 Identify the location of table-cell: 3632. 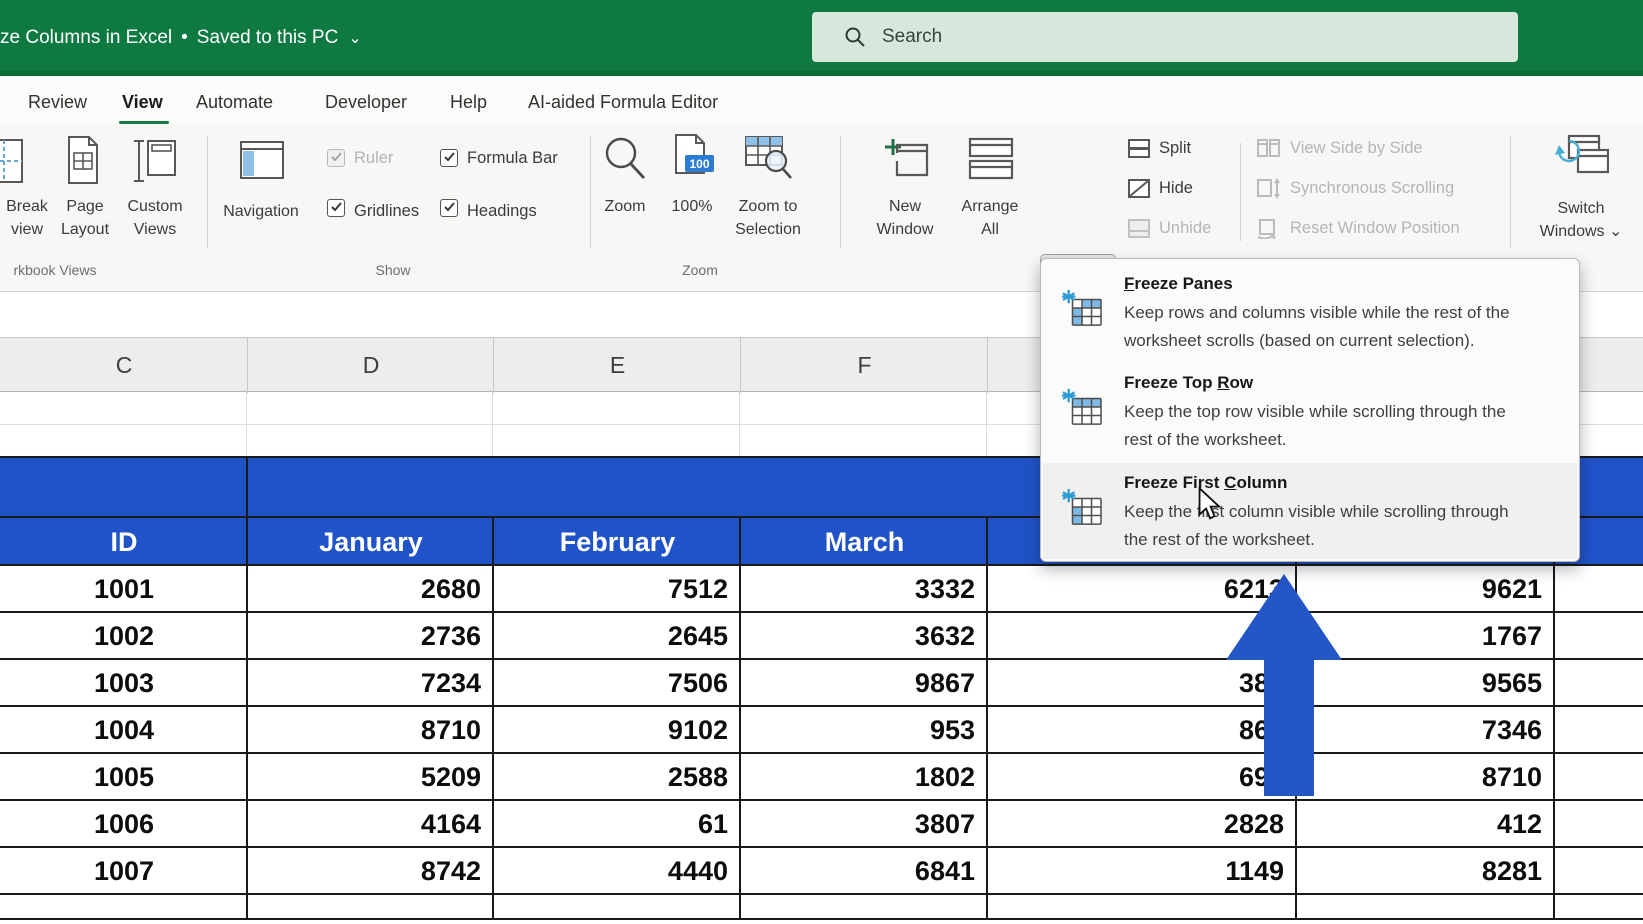
(864, 636).